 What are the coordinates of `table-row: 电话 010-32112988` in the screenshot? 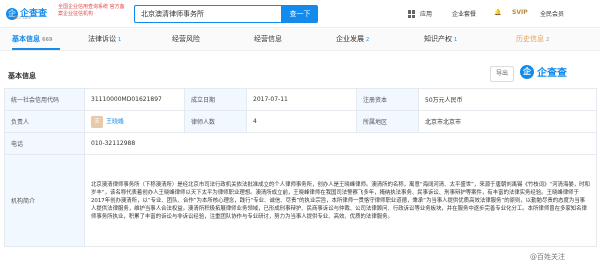 It's located at (300, 143).